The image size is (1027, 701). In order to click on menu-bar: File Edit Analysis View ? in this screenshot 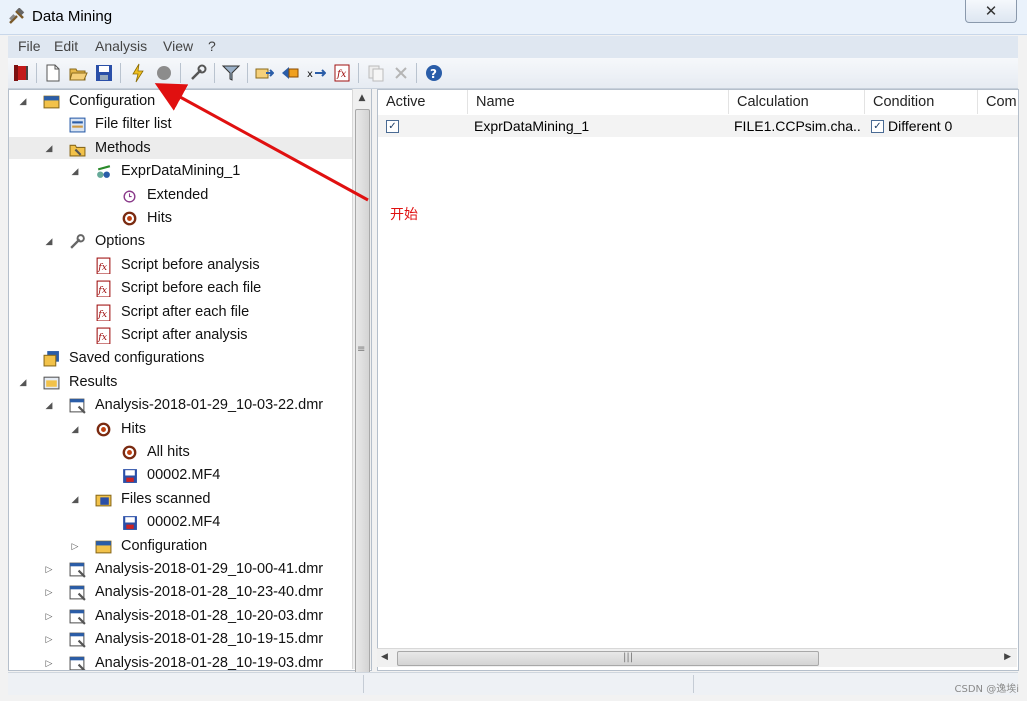, I will do `click(513, 47)`.